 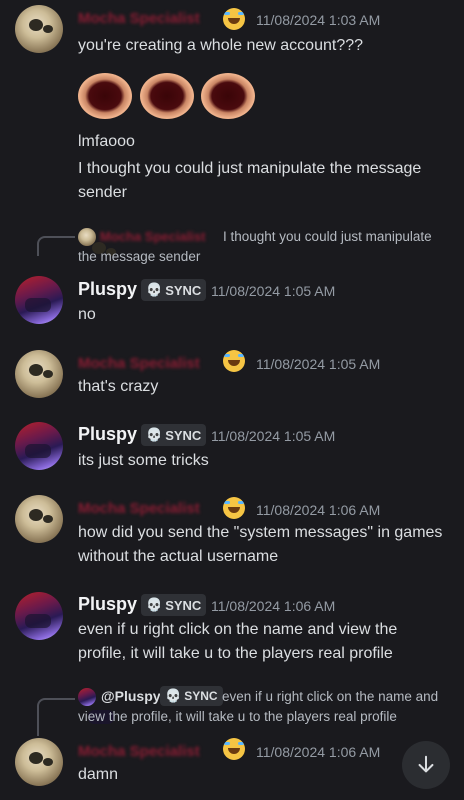 I want to click on scroll-to-bottom-button, so click(x=426, y=765).